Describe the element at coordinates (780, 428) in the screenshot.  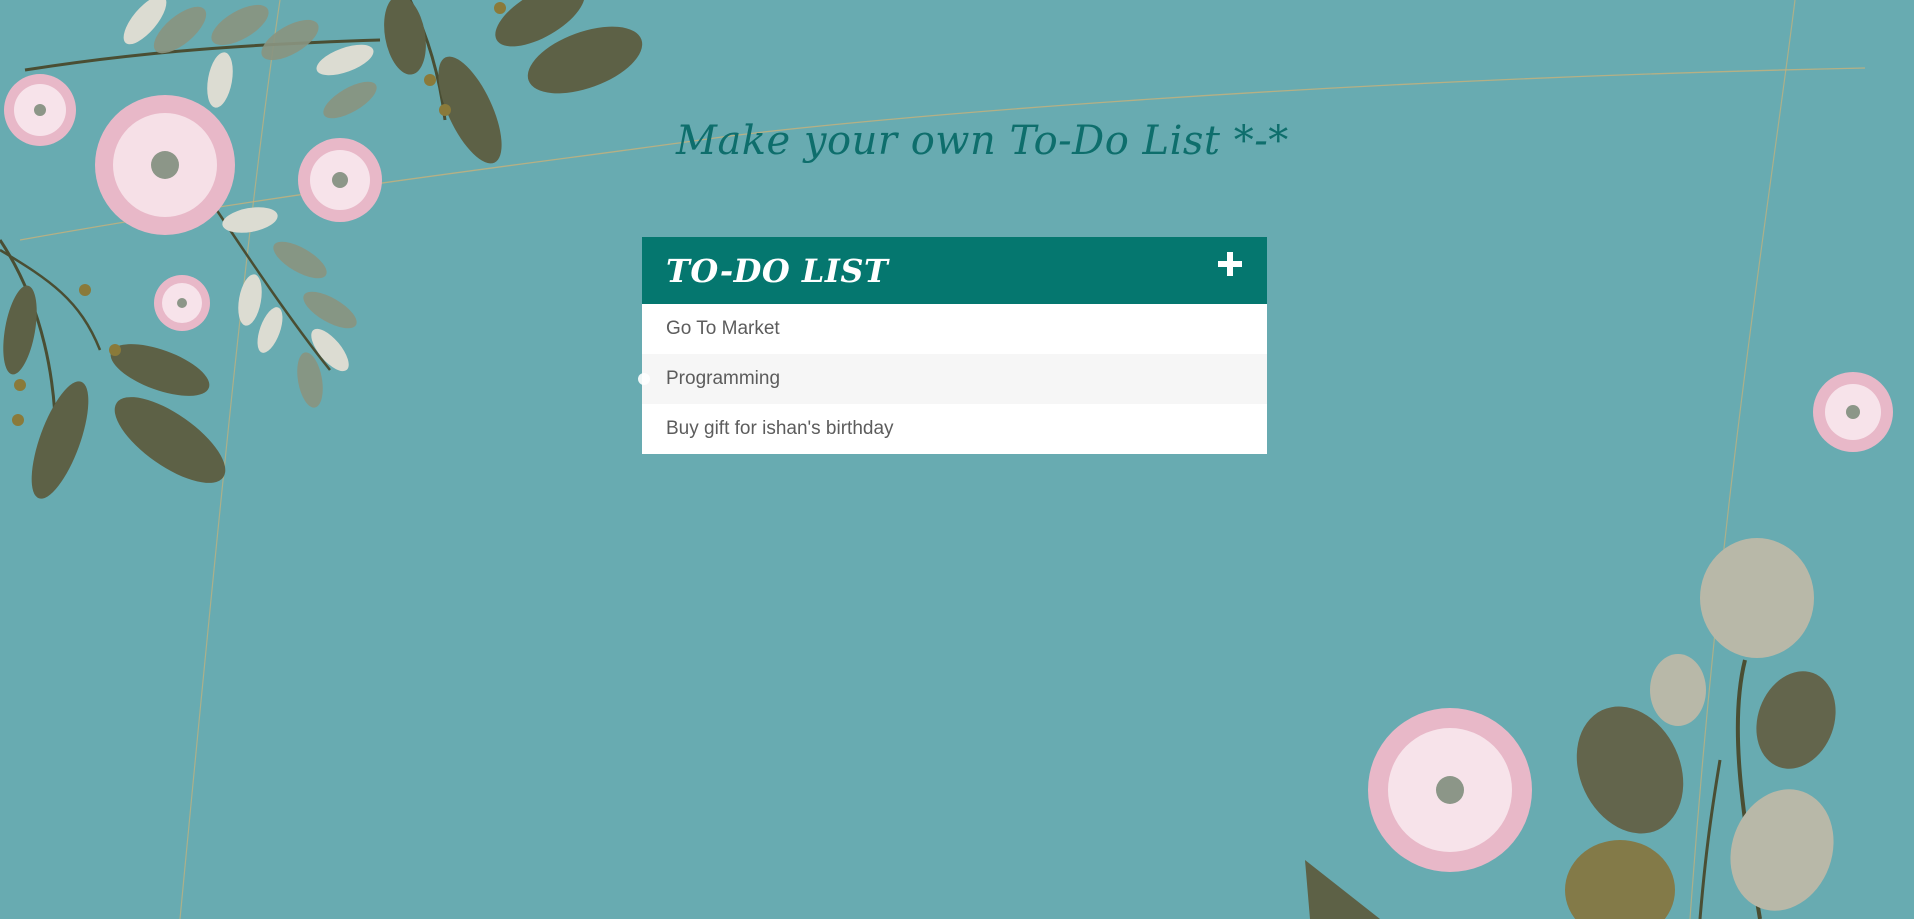
I see `todo-item-label: Buy gift for ishan's birthday` at that location.